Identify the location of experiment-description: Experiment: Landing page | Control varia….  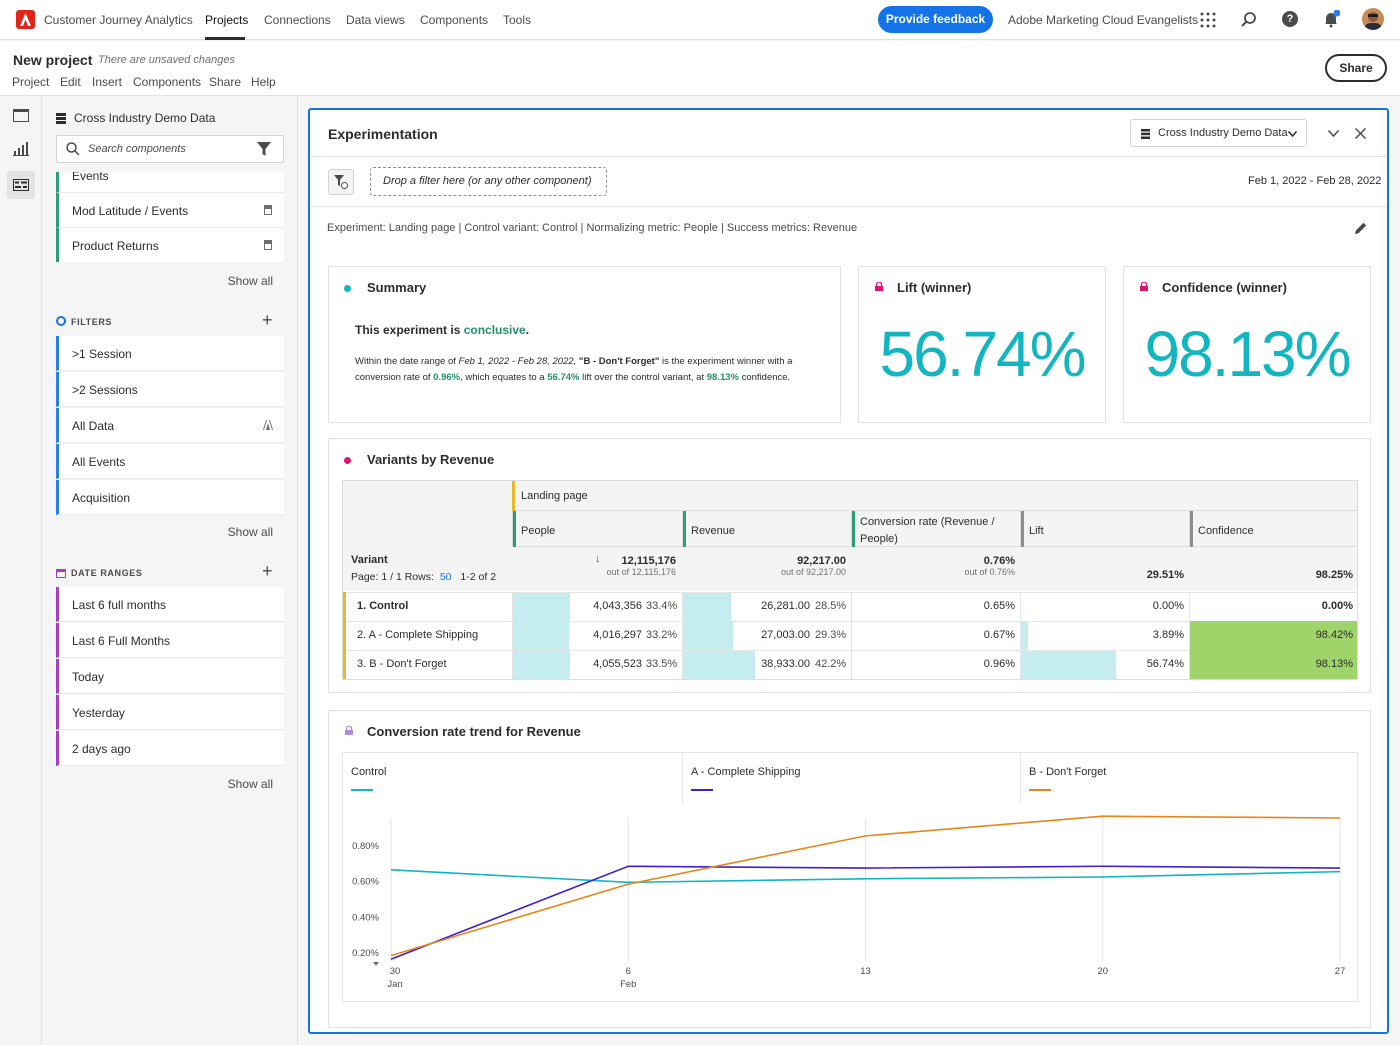
(592, 228).